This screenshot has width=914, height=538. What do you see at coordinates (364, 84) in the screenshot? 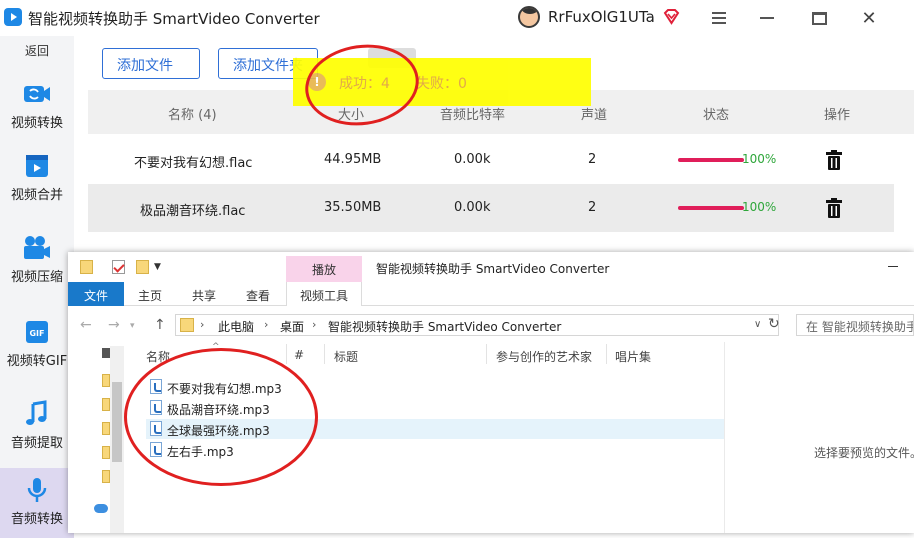
I see `success-count: 成功：4` at bounding box center [364, 84].